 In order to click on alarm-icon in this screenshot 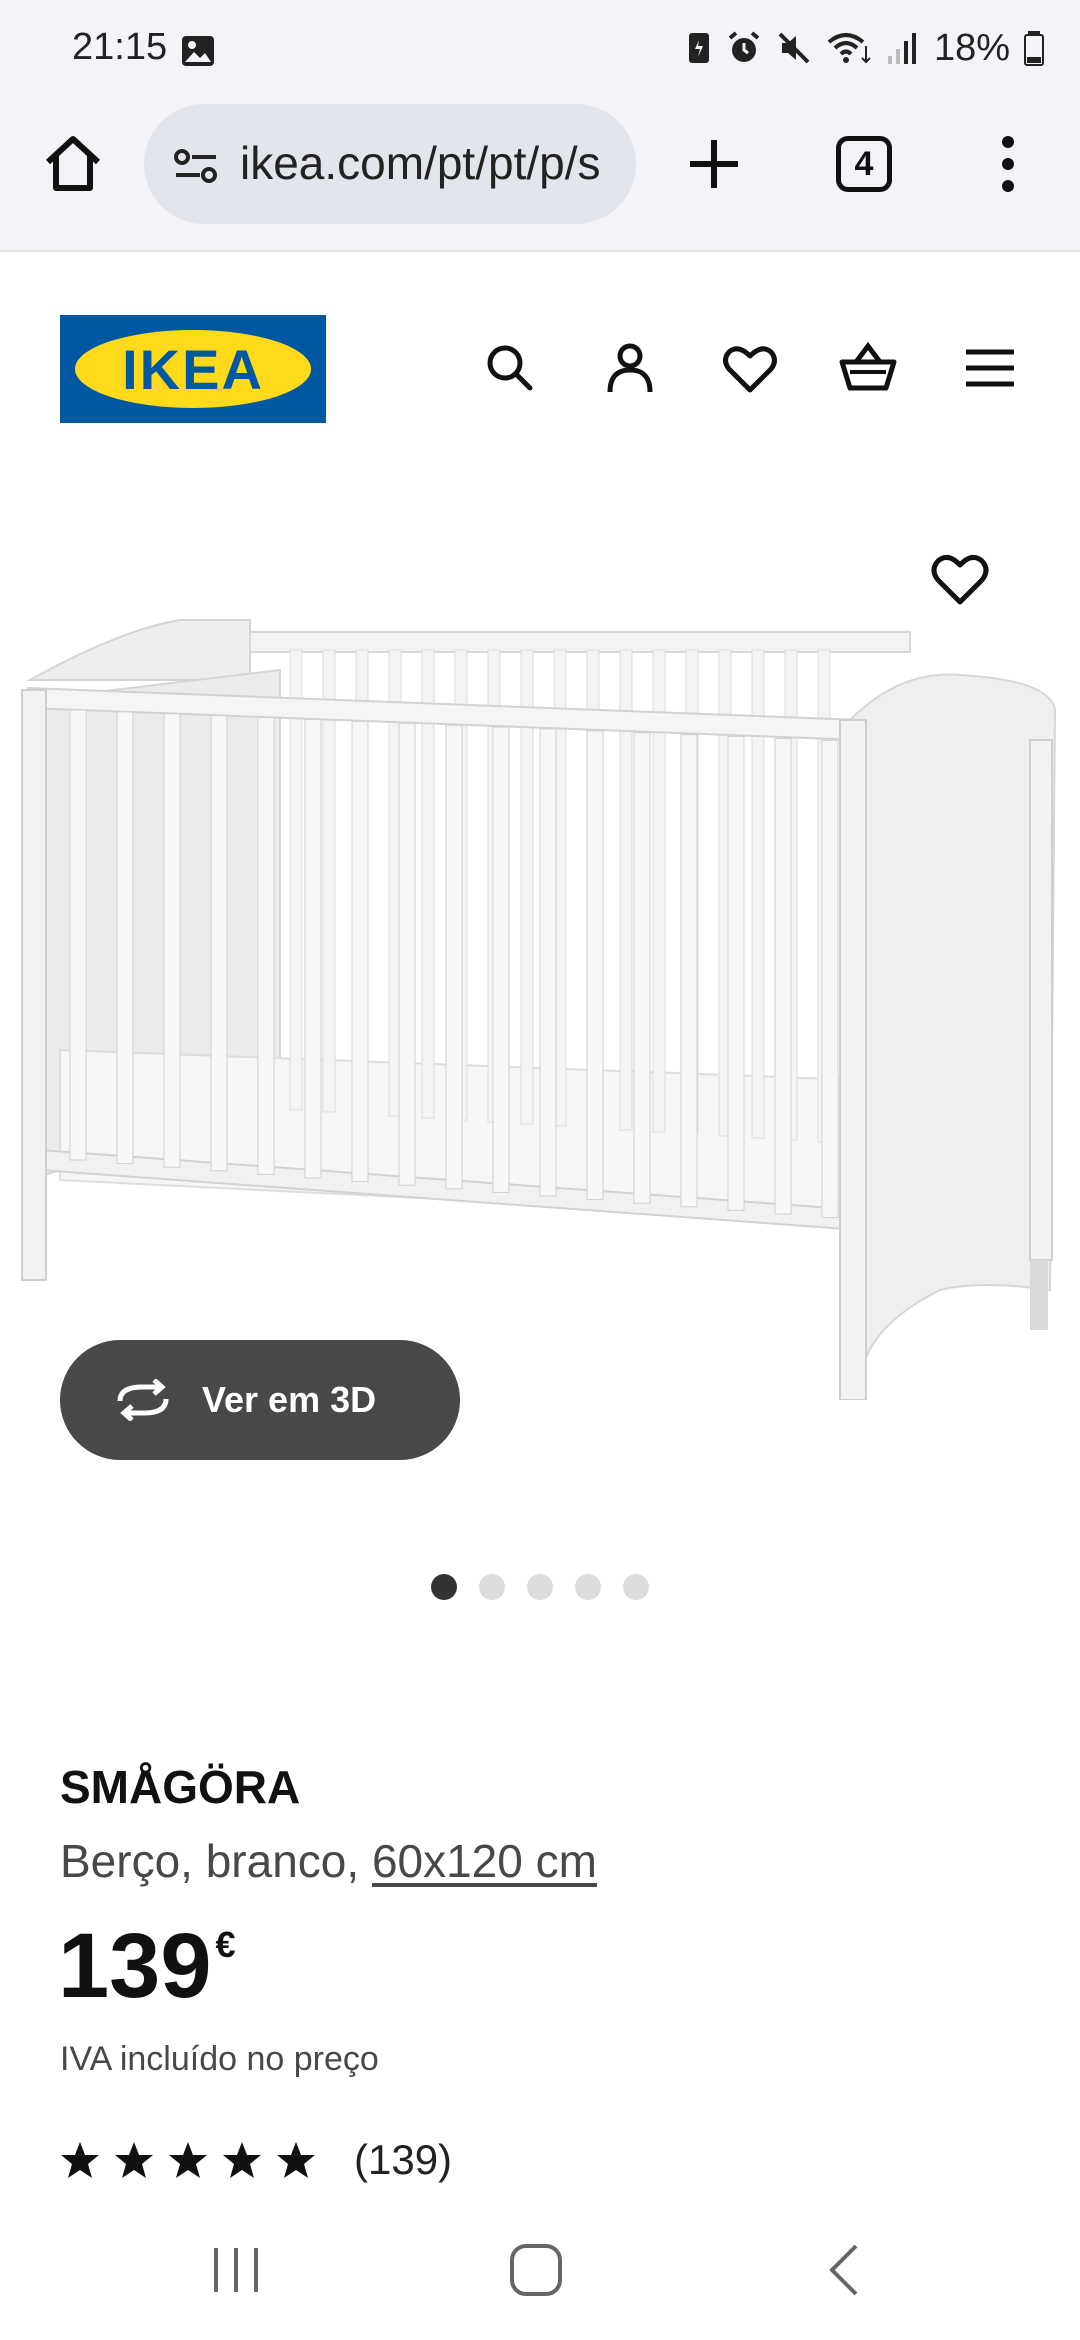, I will do `click(744, 46)`.